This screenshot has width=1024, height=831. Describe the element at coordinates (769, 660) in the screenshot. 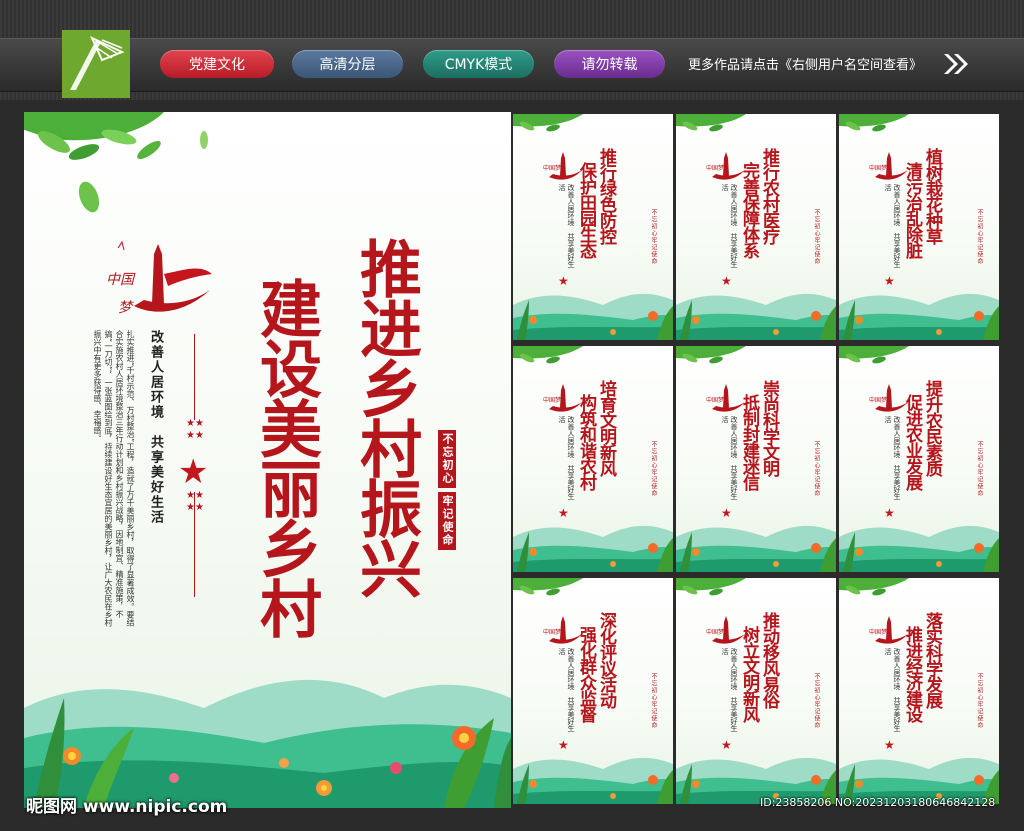

I see `small-title-line1: 推动移风易俗` at that location.